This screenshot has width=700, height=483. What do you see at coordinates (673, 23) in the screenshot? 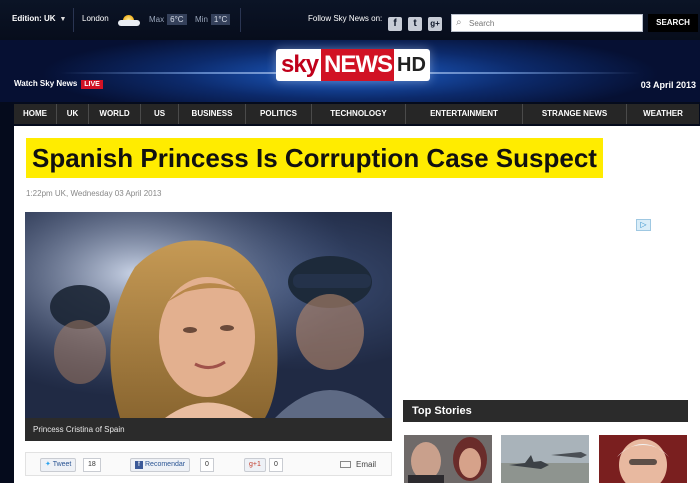
I see `search-button: SEARCH` at bounding box center [673, 23].